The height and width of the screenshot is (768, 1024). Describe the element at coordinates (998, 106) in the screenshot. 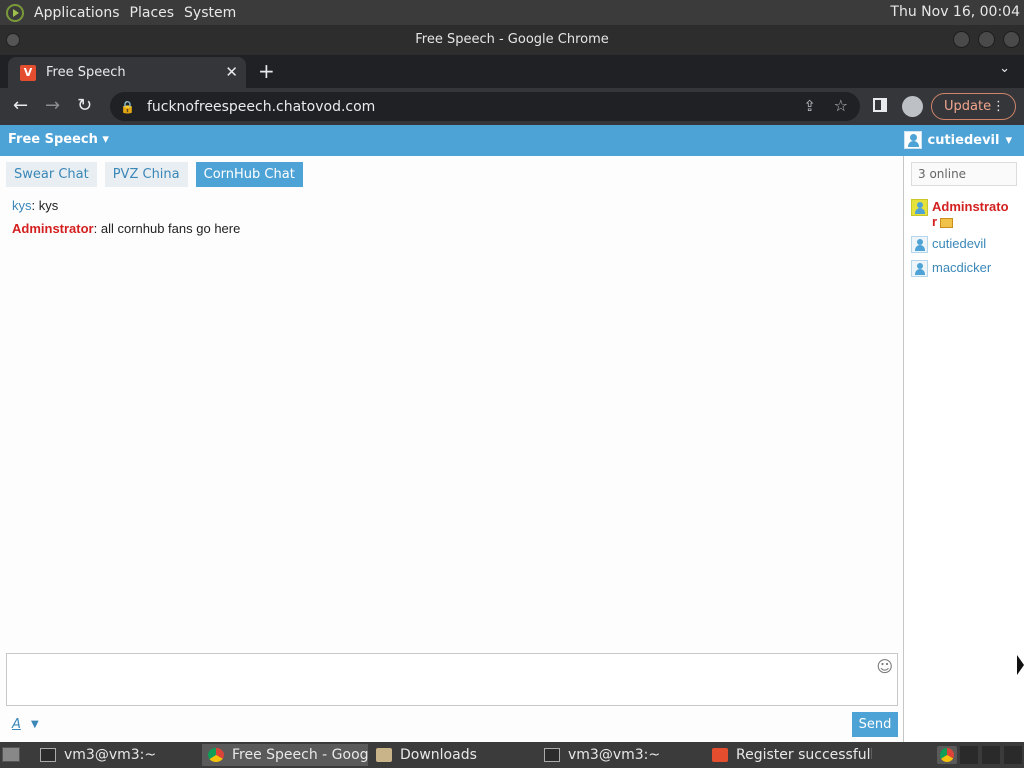

I see `more-menu-icon: ⋮` at that location.